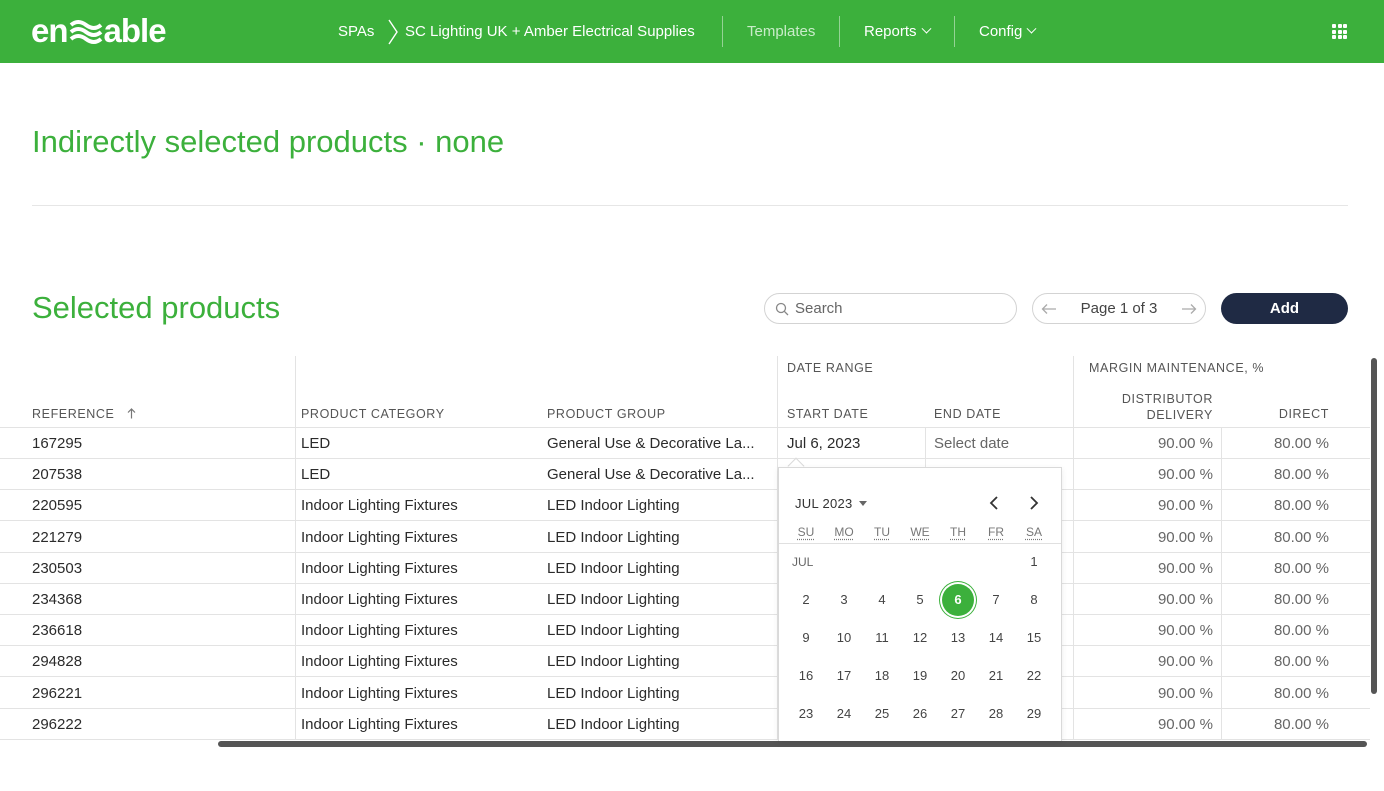 Image resolution: width=1384 pixels, height=791 pixels. I want to click on calendar-day: 9, so click(806, 638).